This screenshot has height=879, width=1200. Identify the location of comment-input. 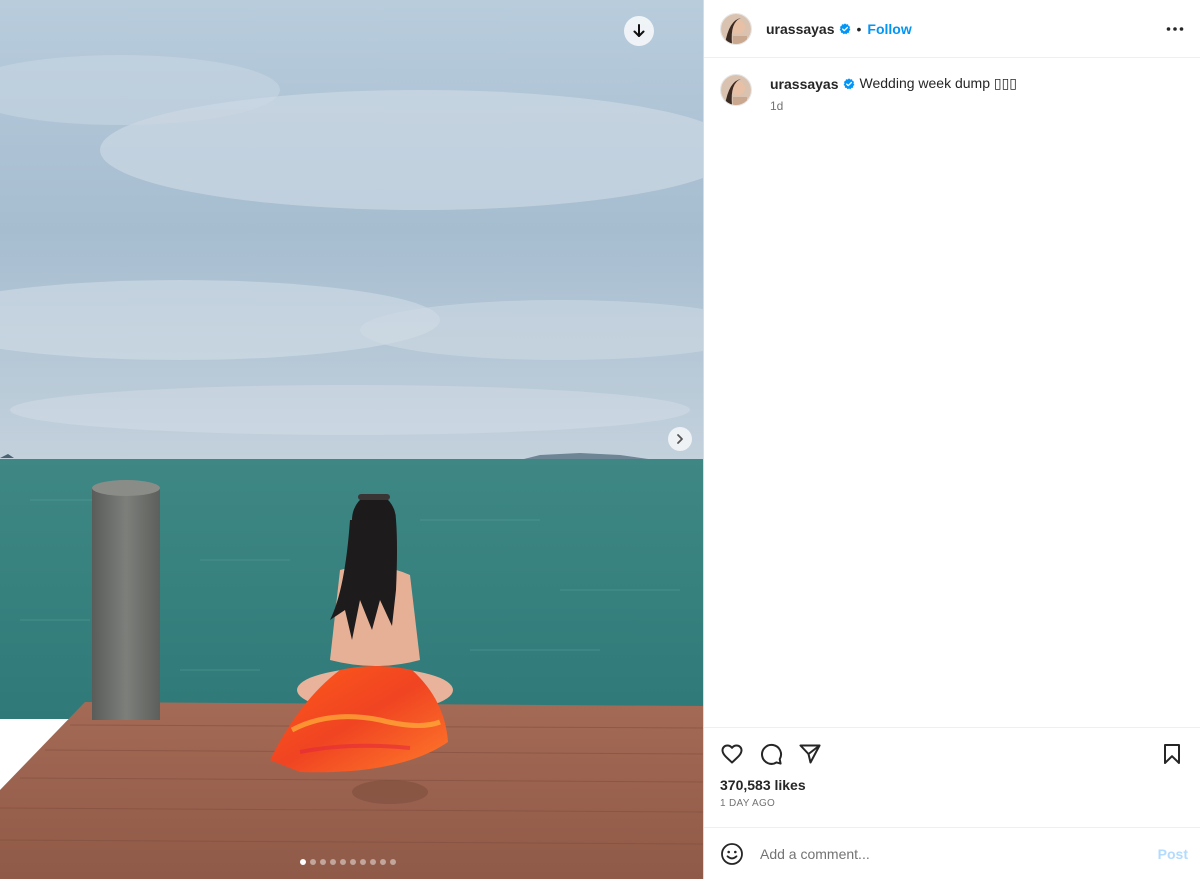
(958, 853).